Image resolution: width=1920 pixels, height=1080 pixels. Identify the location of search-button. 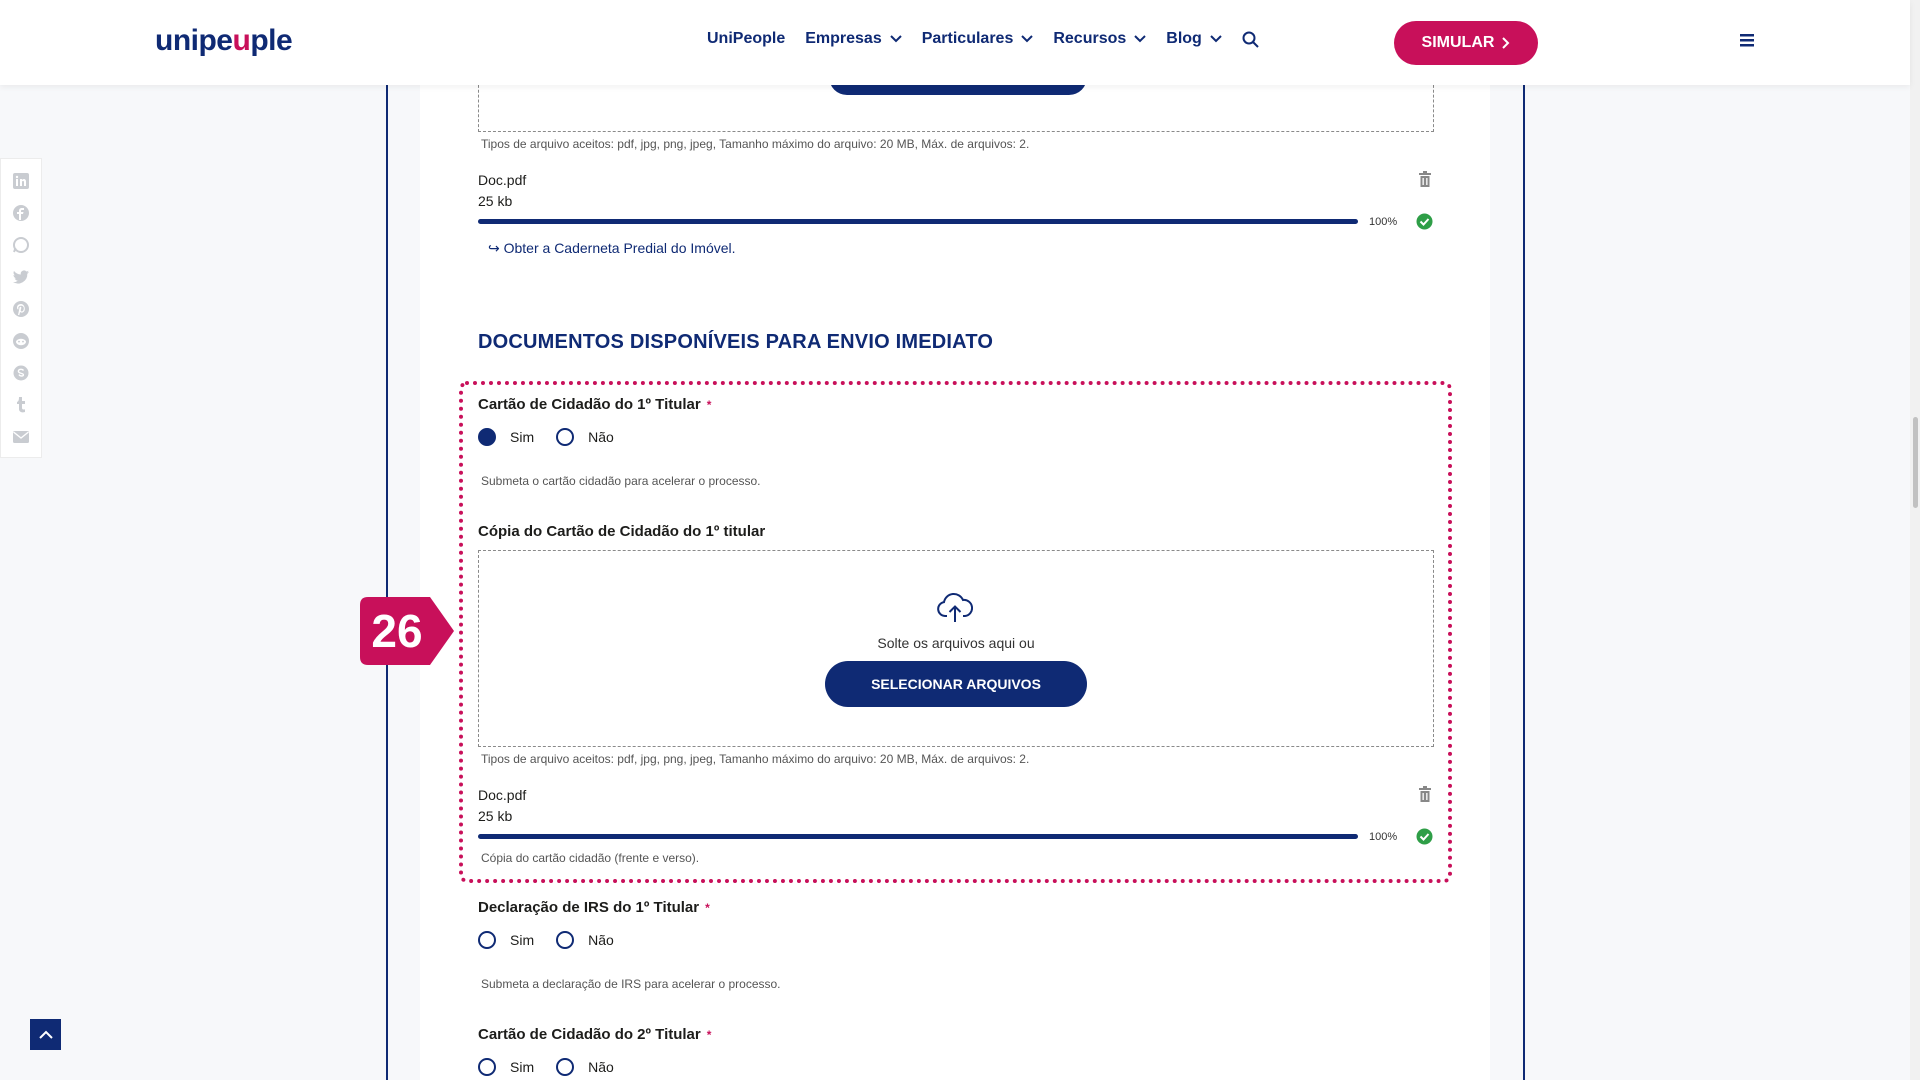
(1250, 39).